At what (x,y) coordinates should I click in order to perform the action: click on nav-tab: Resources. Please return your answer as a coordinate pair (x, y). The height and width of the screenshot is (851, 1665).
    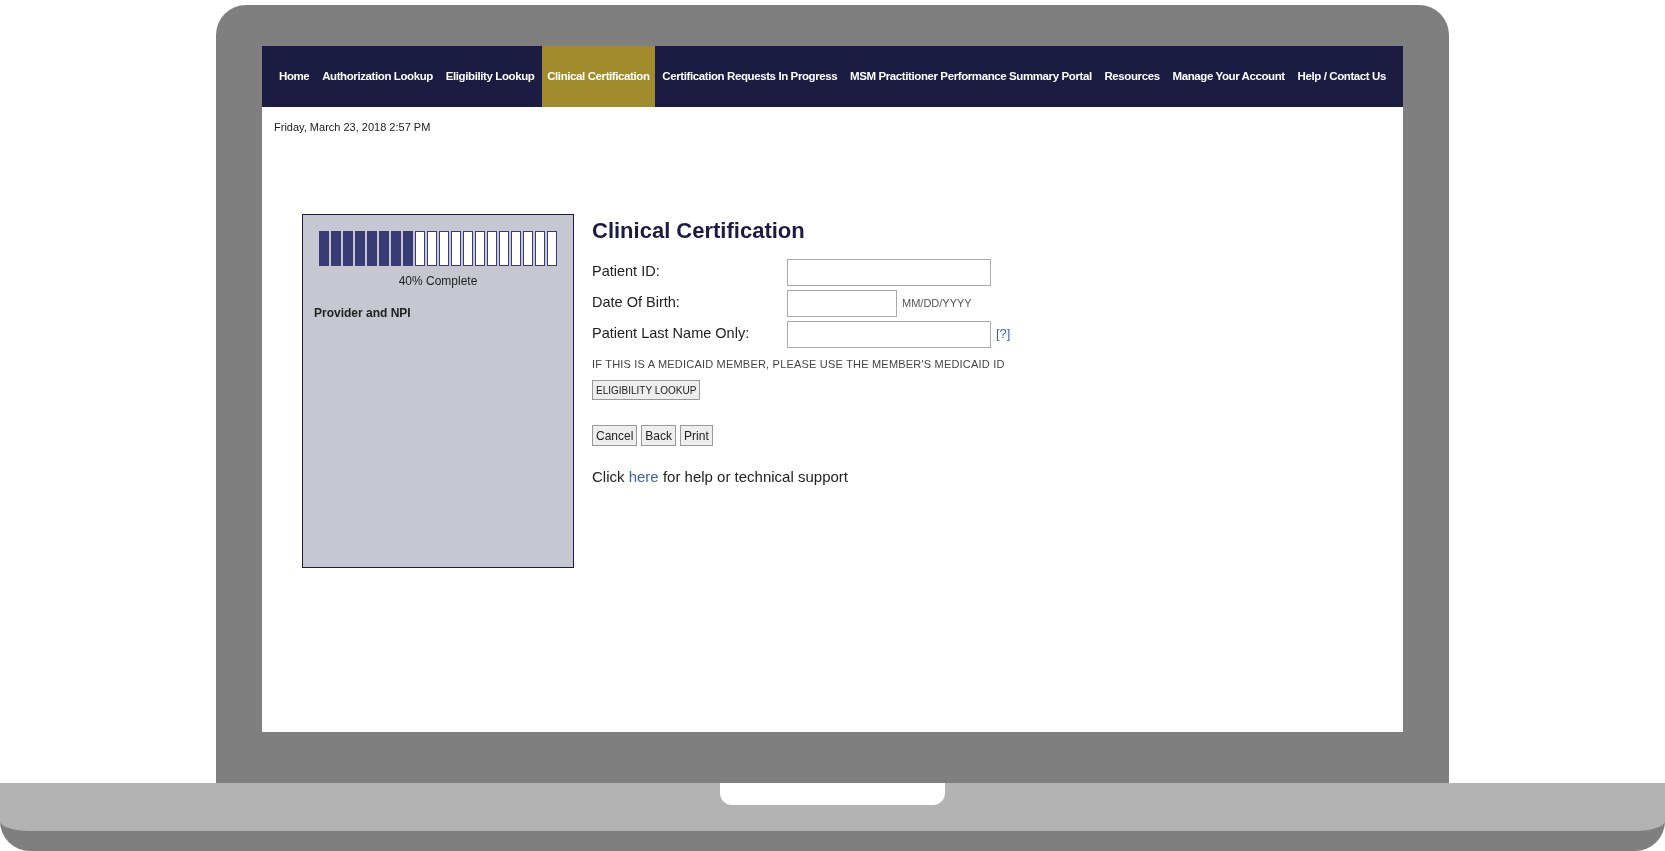
    Looking at the image, I should click on (1132, 76).